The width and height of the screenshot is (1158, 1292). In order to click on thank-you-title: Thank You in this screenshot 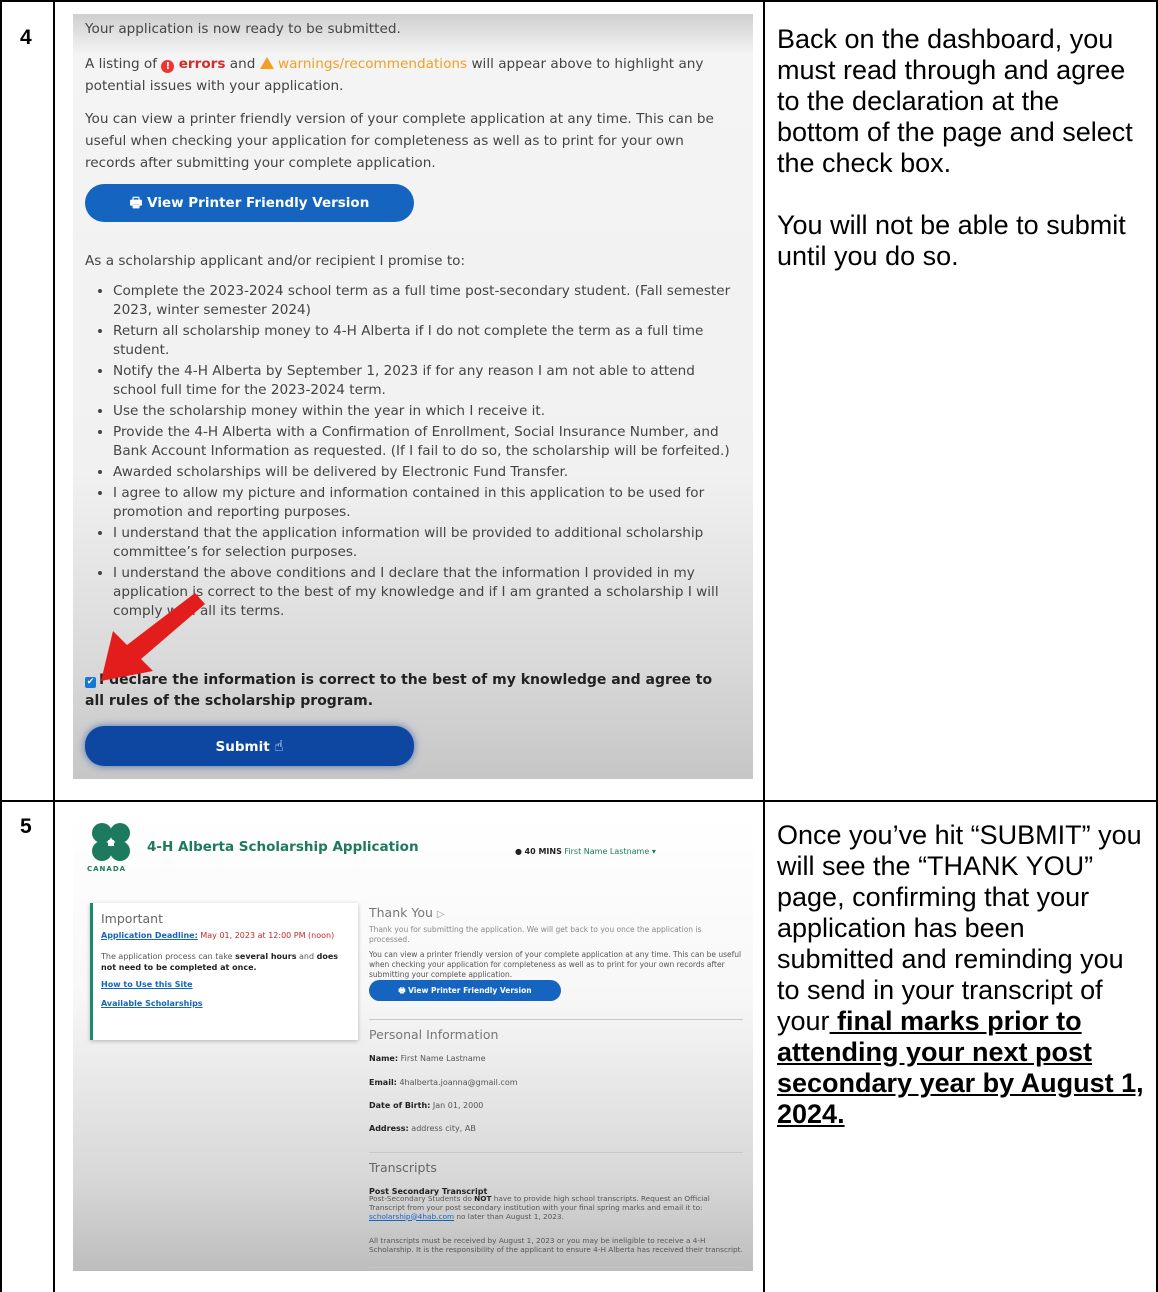, I will do `click(401, 912)`.